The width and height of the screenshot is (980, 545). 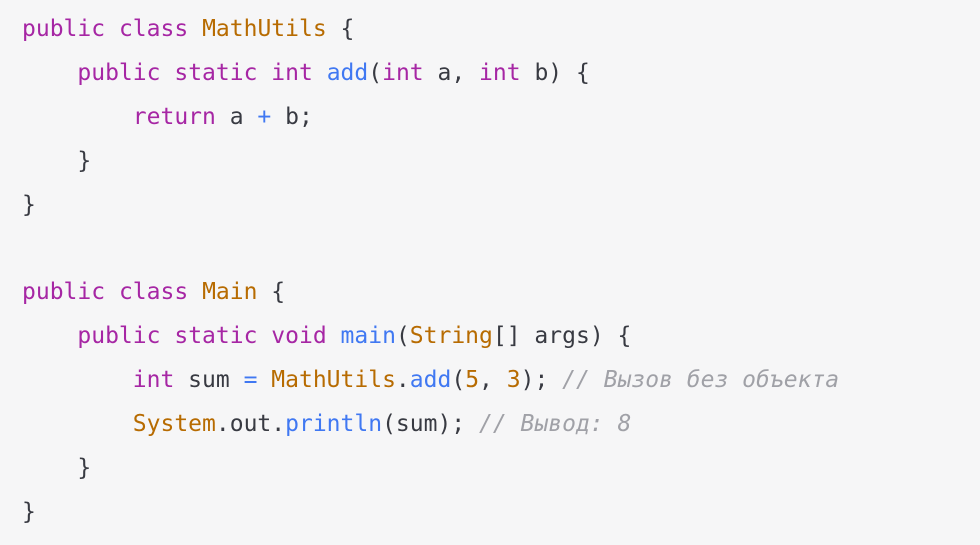 I want to click on plain-token: a, so click(x=236, y=116).